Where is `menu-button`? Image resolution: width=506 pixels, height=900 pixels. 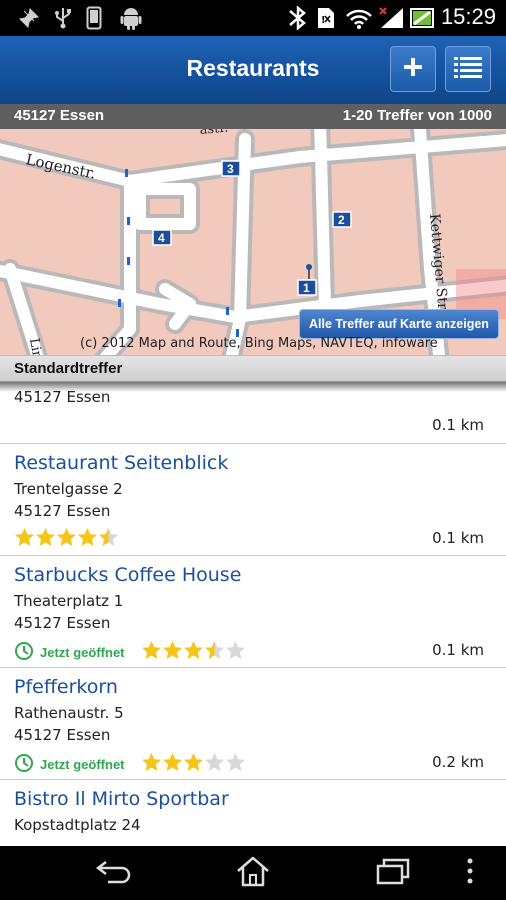 menu-button is located at coordinates (470, 873).